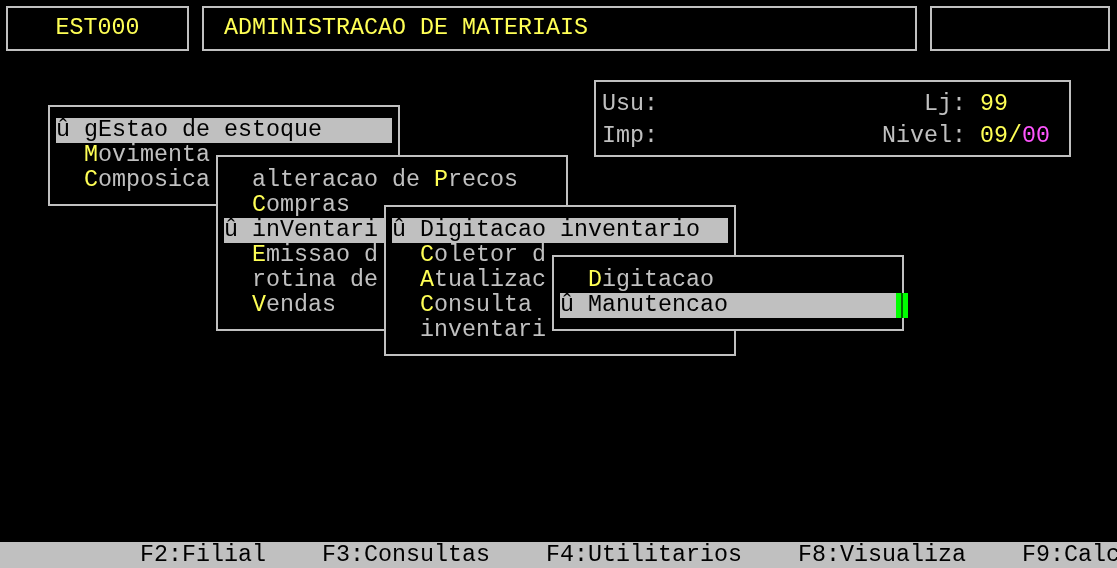 Image resolution: width=1117 pixels, height=568 pixels. Describe the element at coordinates (924, 137) in the screenshot. I see `level-label: Nivel:` at that location.